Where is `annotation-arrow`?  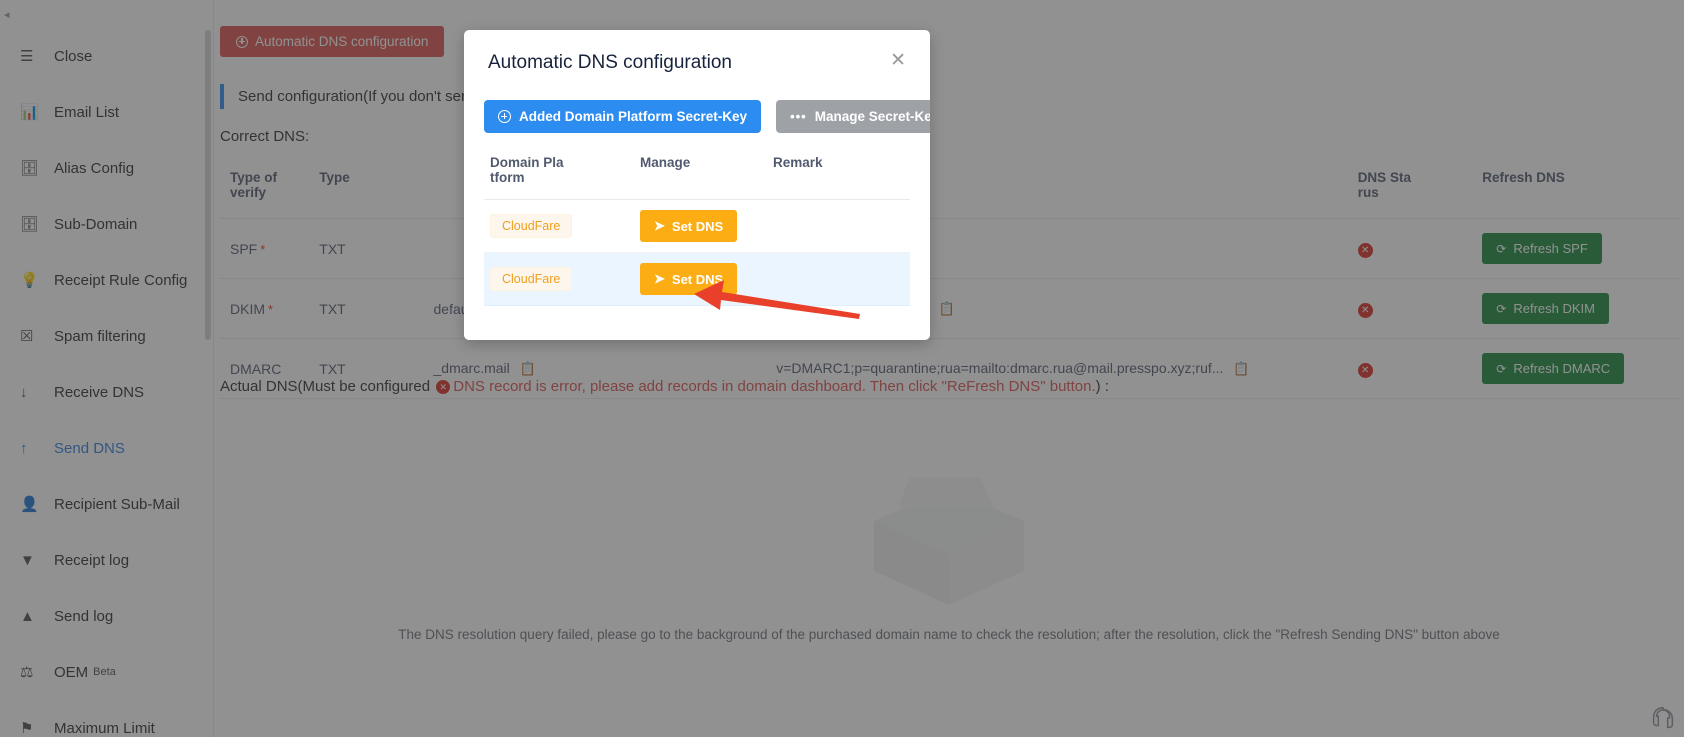
annotation-arrow is located at coordinates (777, 299).